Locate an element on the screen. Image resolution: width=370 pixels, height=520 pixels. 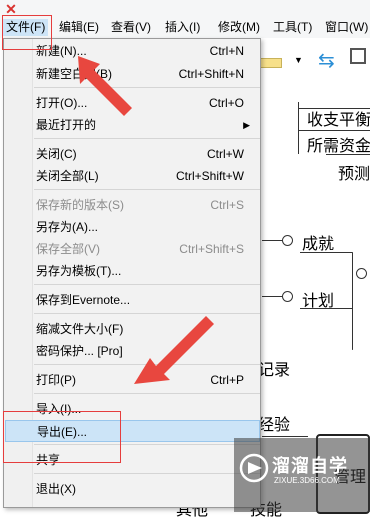
menu-item-close-all: 关闭全部(L) Ctrl+Shift+W is located at coordinates (132, 176).